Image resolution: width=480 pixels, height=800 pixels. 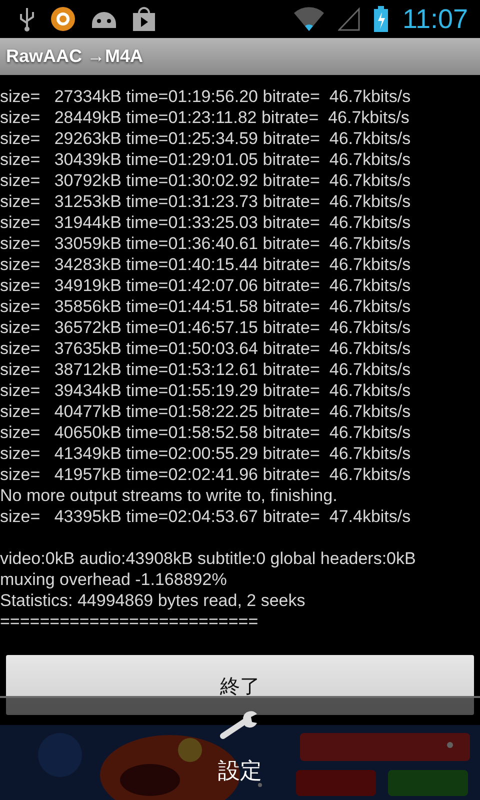 I want to click on log-line: size= 38712kB time=01:53:12.61 bitrate= 46.7kbits/s, so click(x=205, y=369).